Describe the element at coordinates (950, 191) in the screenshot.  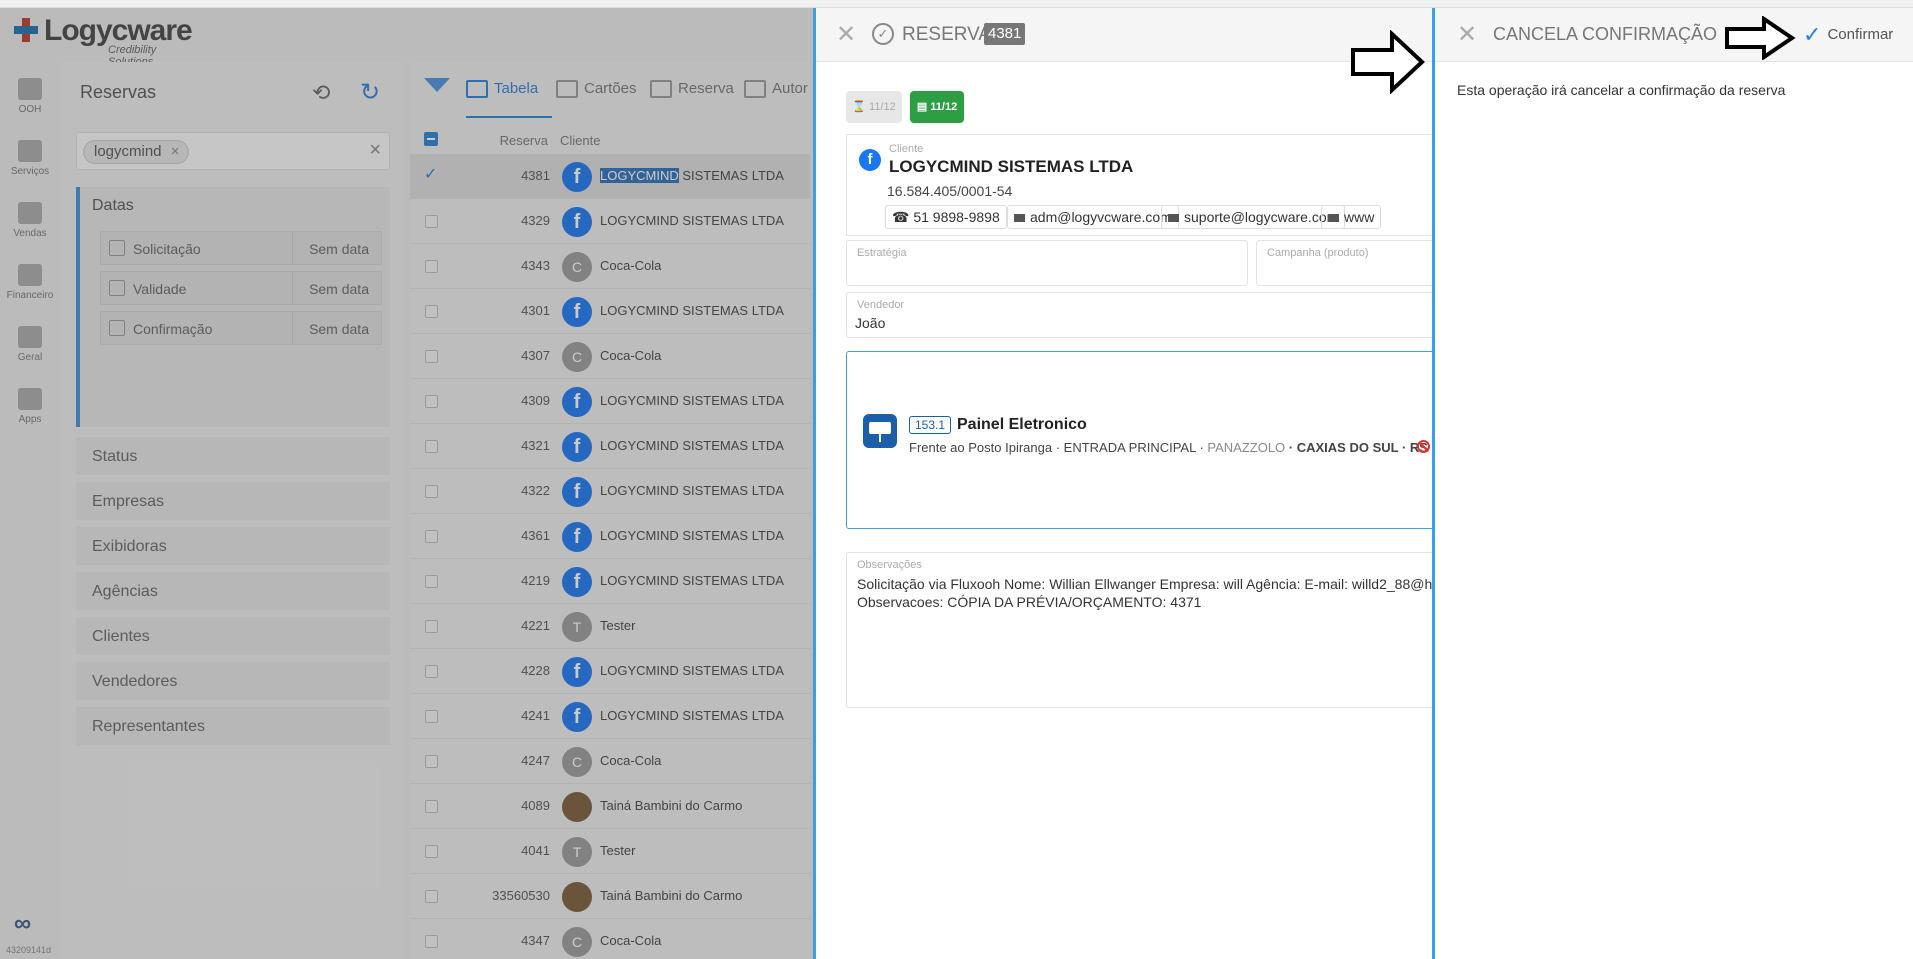
I see `cliente-document: 16.584.405/0001-54` at that location.